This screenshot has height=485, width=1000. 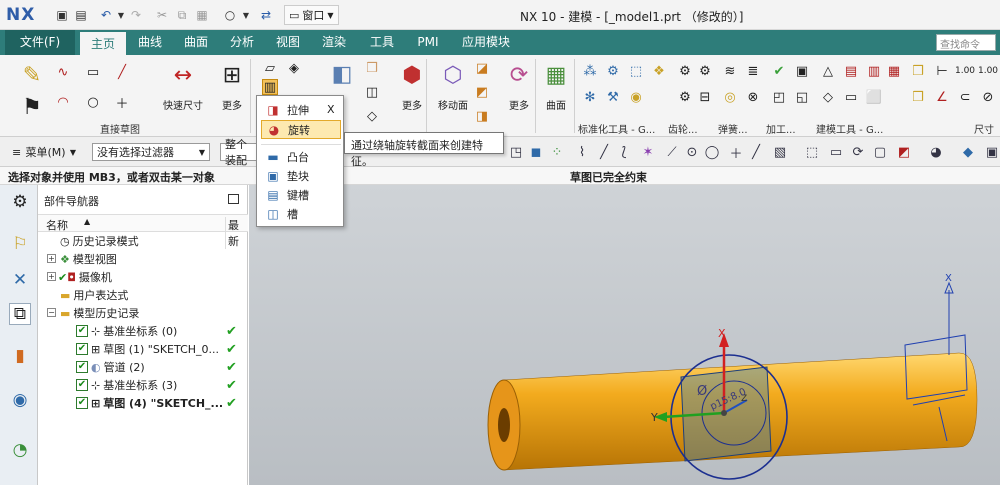 What do you see at coordinates (672, 152) in the screenshot?
I see `tangent-icon: ⟋` at bounding box center [672, 152].